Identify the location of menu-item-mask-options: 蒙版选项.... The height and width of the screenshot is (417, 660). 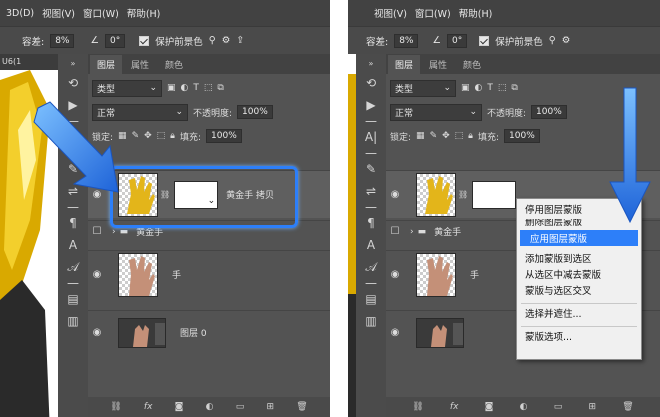
(579, 338).